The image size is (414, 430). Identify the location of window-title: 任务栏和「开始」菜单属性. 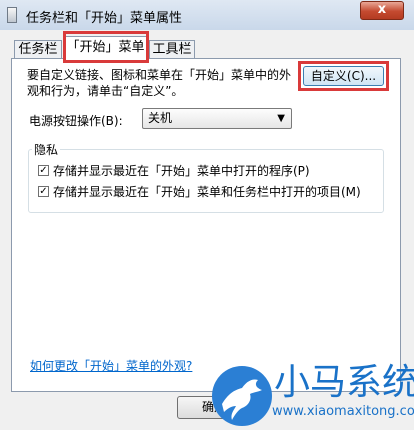
(104, 18).